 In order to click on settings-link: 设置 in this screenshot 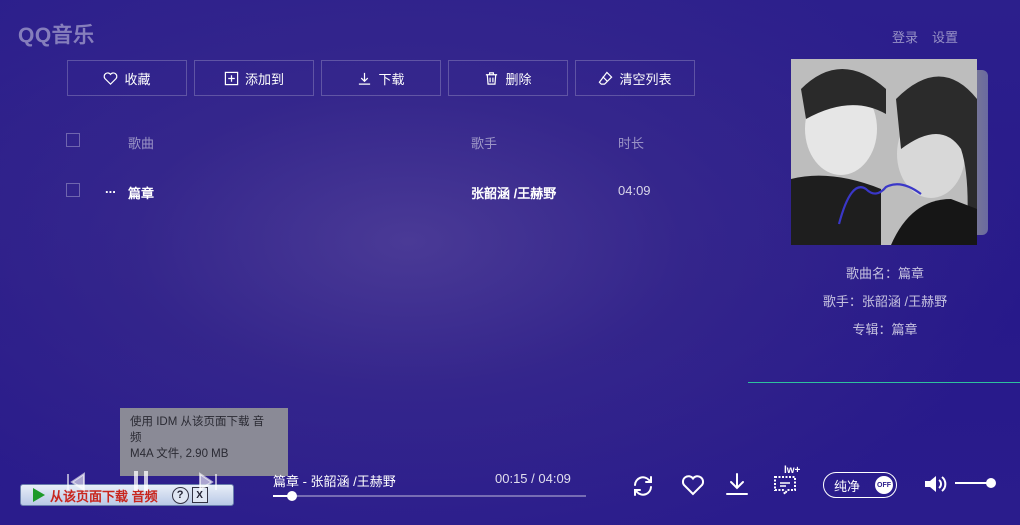, I will do `click(945, 36)`.